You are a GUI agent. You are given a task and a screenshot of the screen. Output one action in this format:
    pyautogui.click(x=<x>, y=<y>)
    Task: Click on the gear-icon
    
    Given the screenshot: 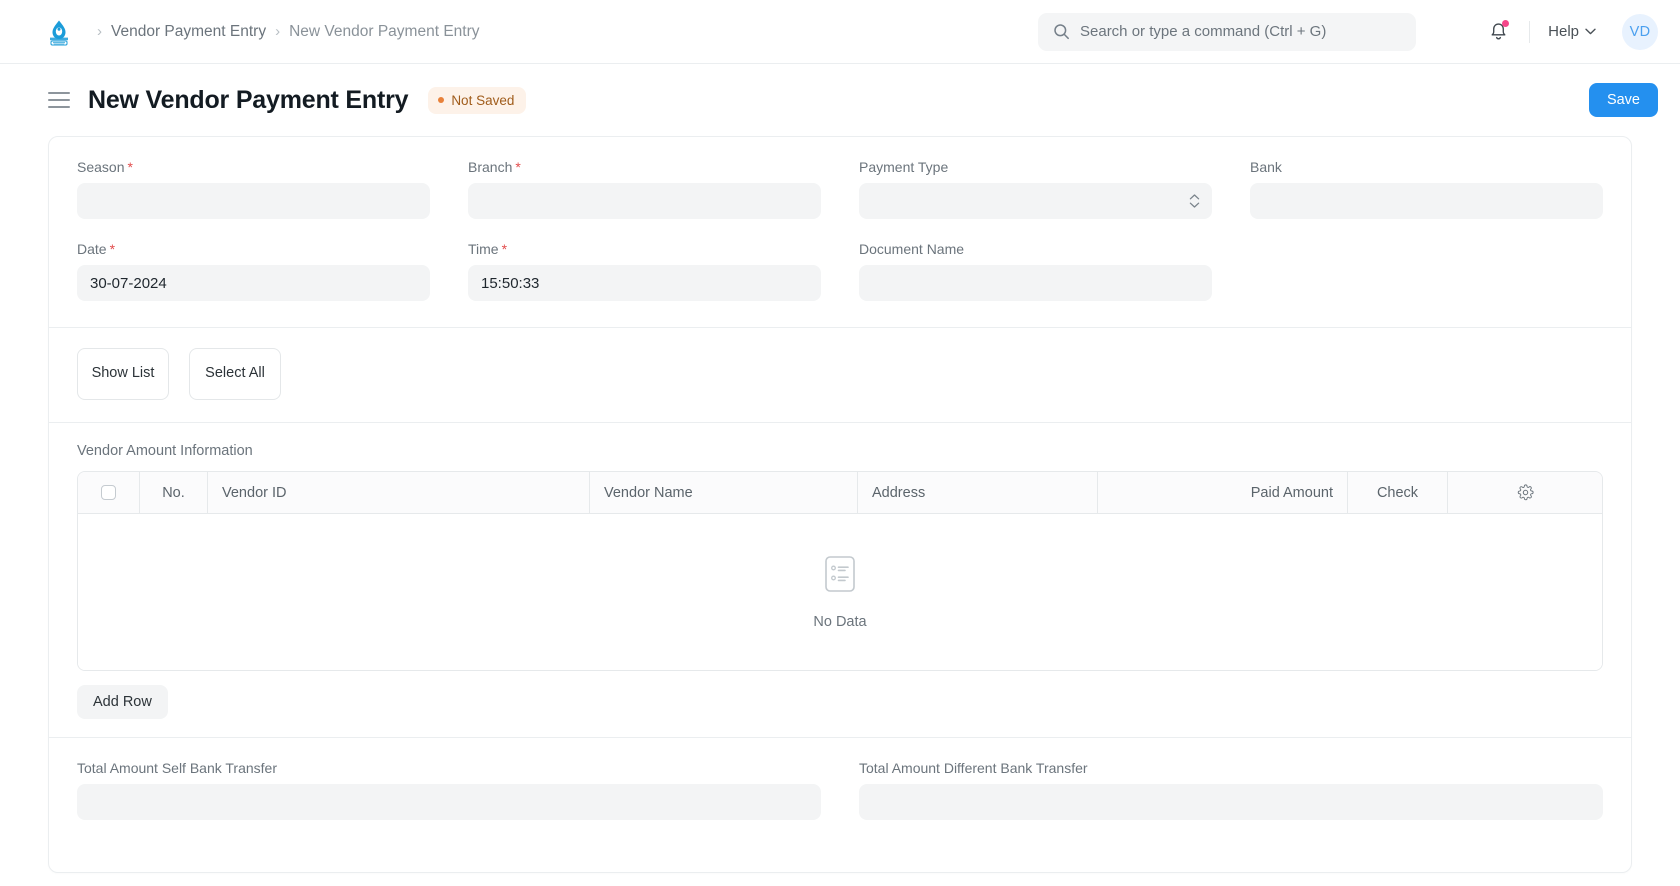 What is the action you would take?
    pyautogui.click(x=1525, y=492)
    